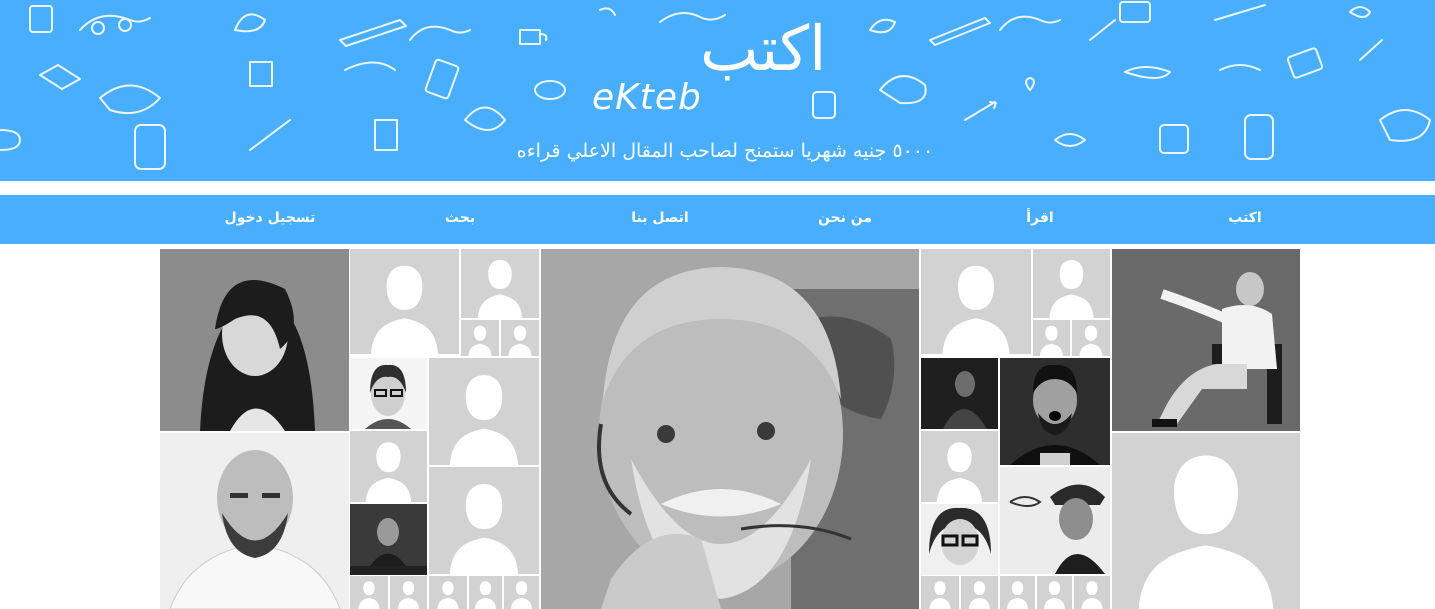 Image resolution: width=1435 pixels, height=609 pixels. Describe the element at coordinates (1245, 219) in the screenshot. I see `nav-write: اكتب` at that location.